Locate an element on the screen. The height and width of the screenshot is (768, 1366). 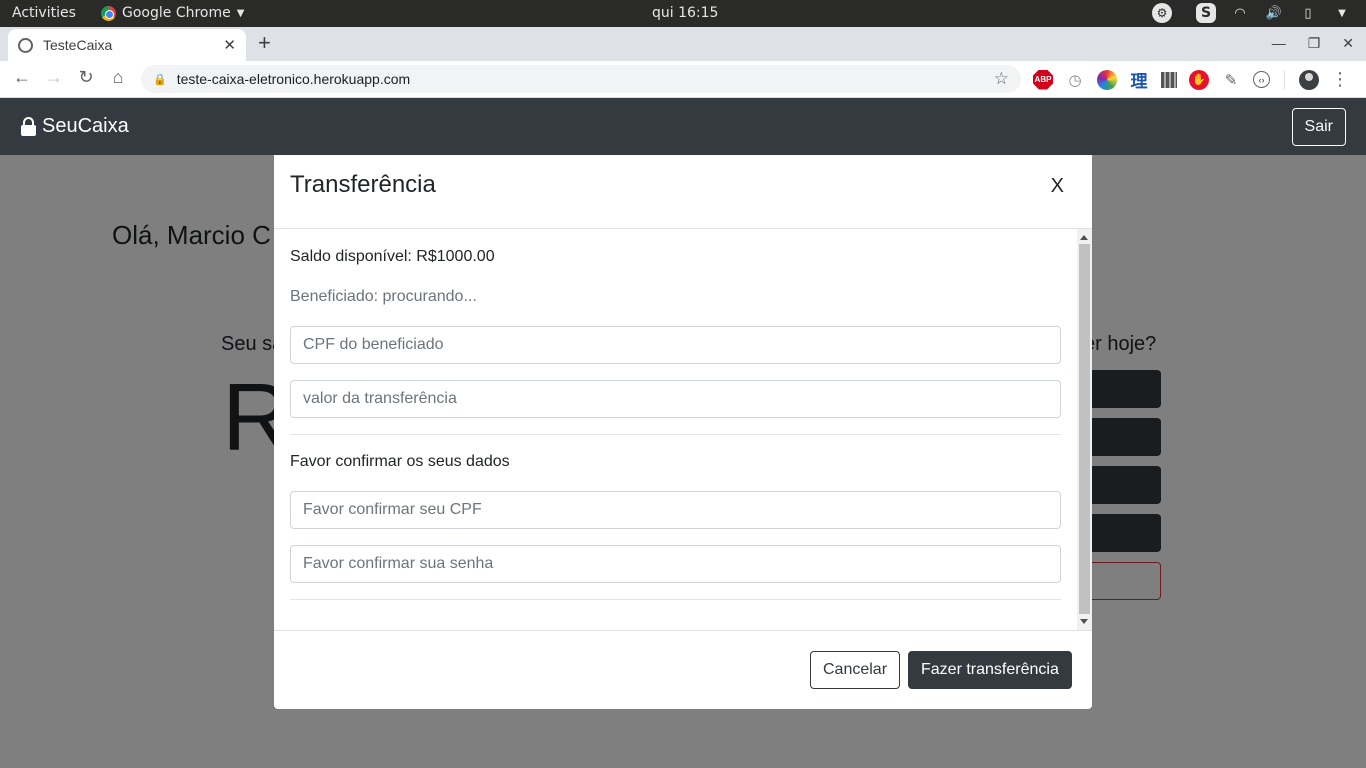
devtools-icon: ‹› is located at coordinates (1261, 79).